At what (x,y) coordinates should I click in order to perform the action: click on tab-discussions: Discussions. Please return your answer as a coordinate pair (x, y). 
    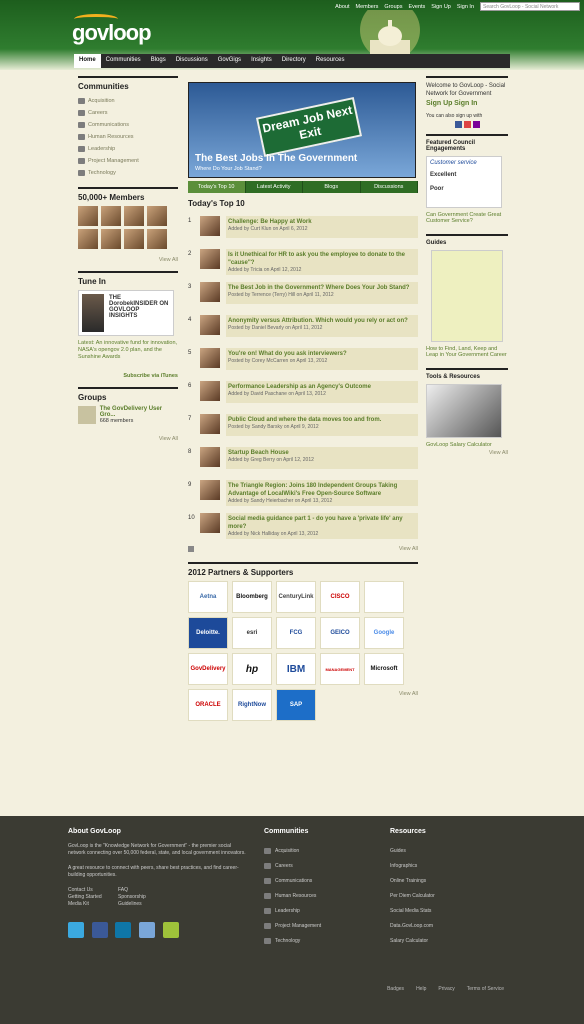
    Looking at the image, I should click on (389, 187).